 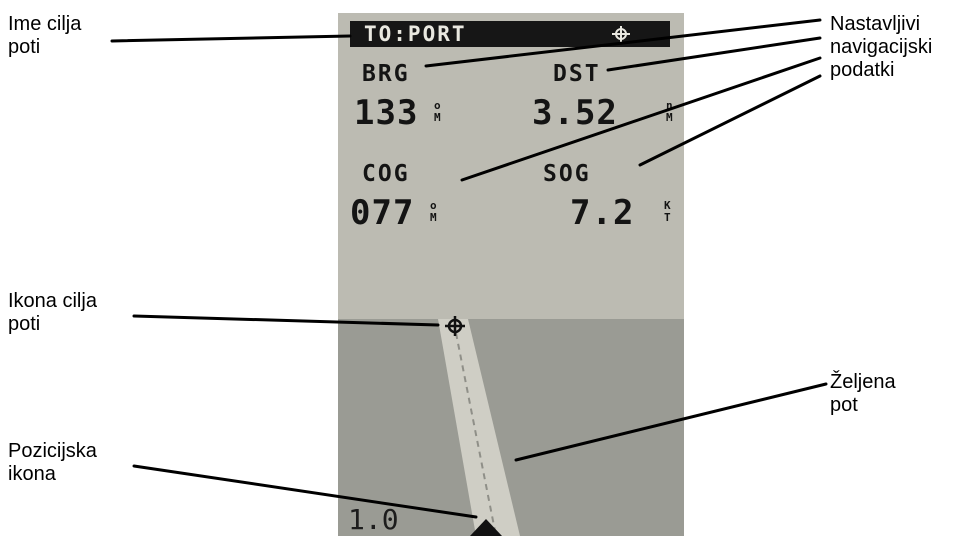 What do you see at coordinates (286, 320) in the screenshot?
I see `leader-waypoint-icon` at bounding box center [286, 320].